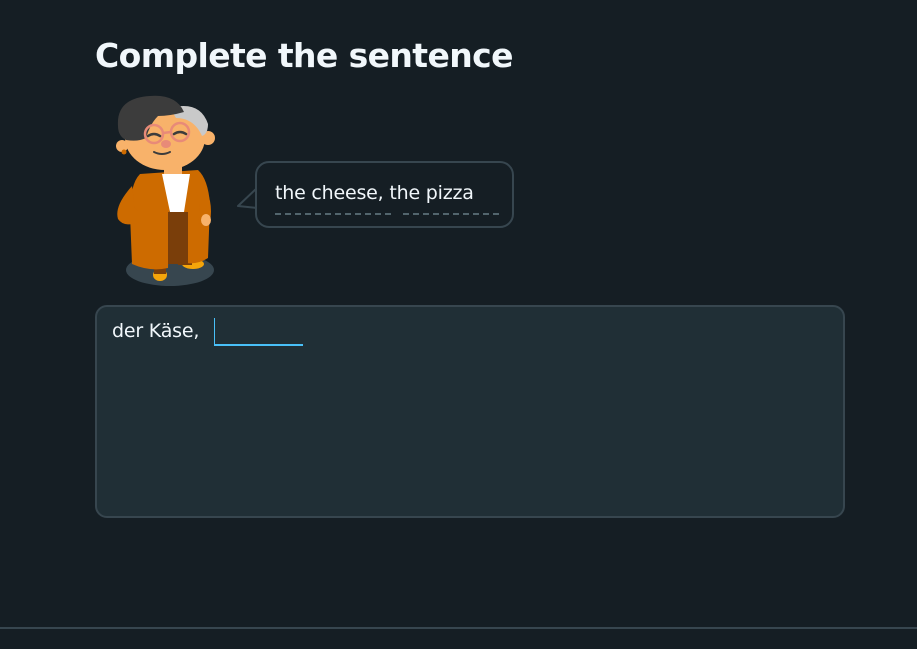 Image resolution: width=917 pixels, height=649 pixels. What do you see at coordinates (333, 214) in the screenshot?
I see `hint-word-the-cheese` at bounding box center [333, 214].